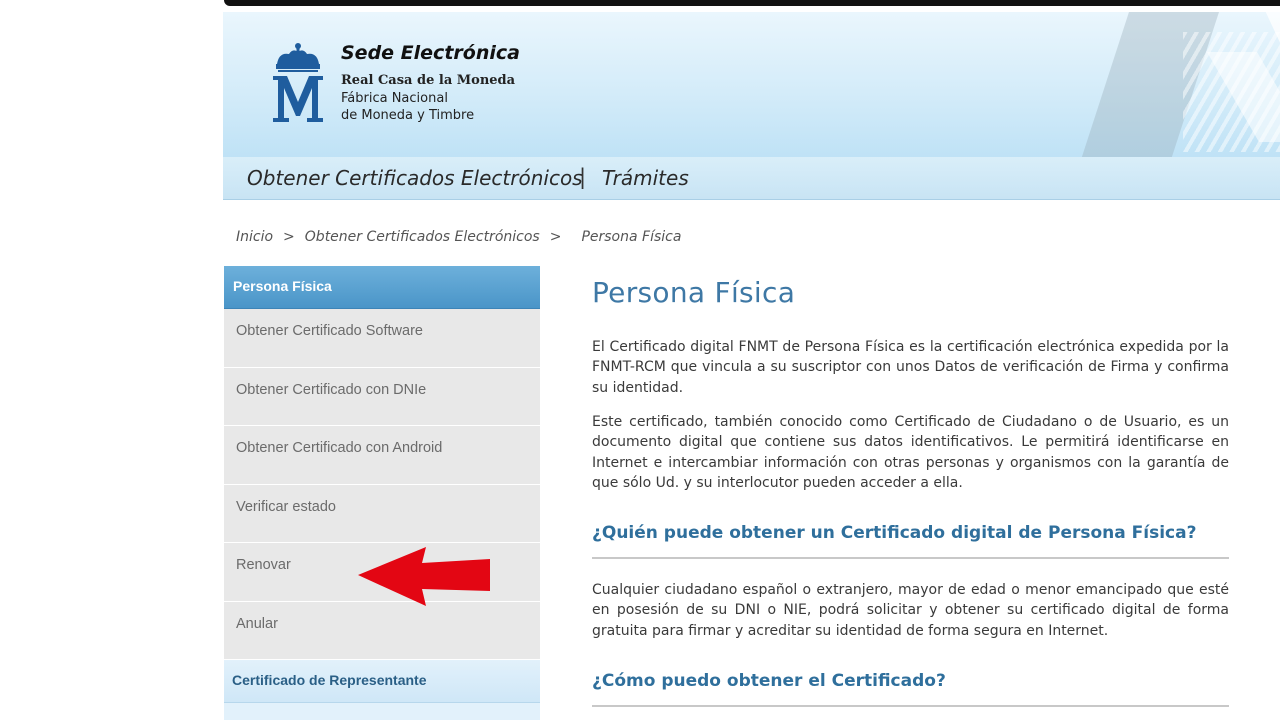 Image resolution: width=1280 pixels, height=720 pixels. Describe the element at coordinates (382, 513) in the screenshot. I see `sidebar-item-verificar-estado: Verificar estado` at that location.